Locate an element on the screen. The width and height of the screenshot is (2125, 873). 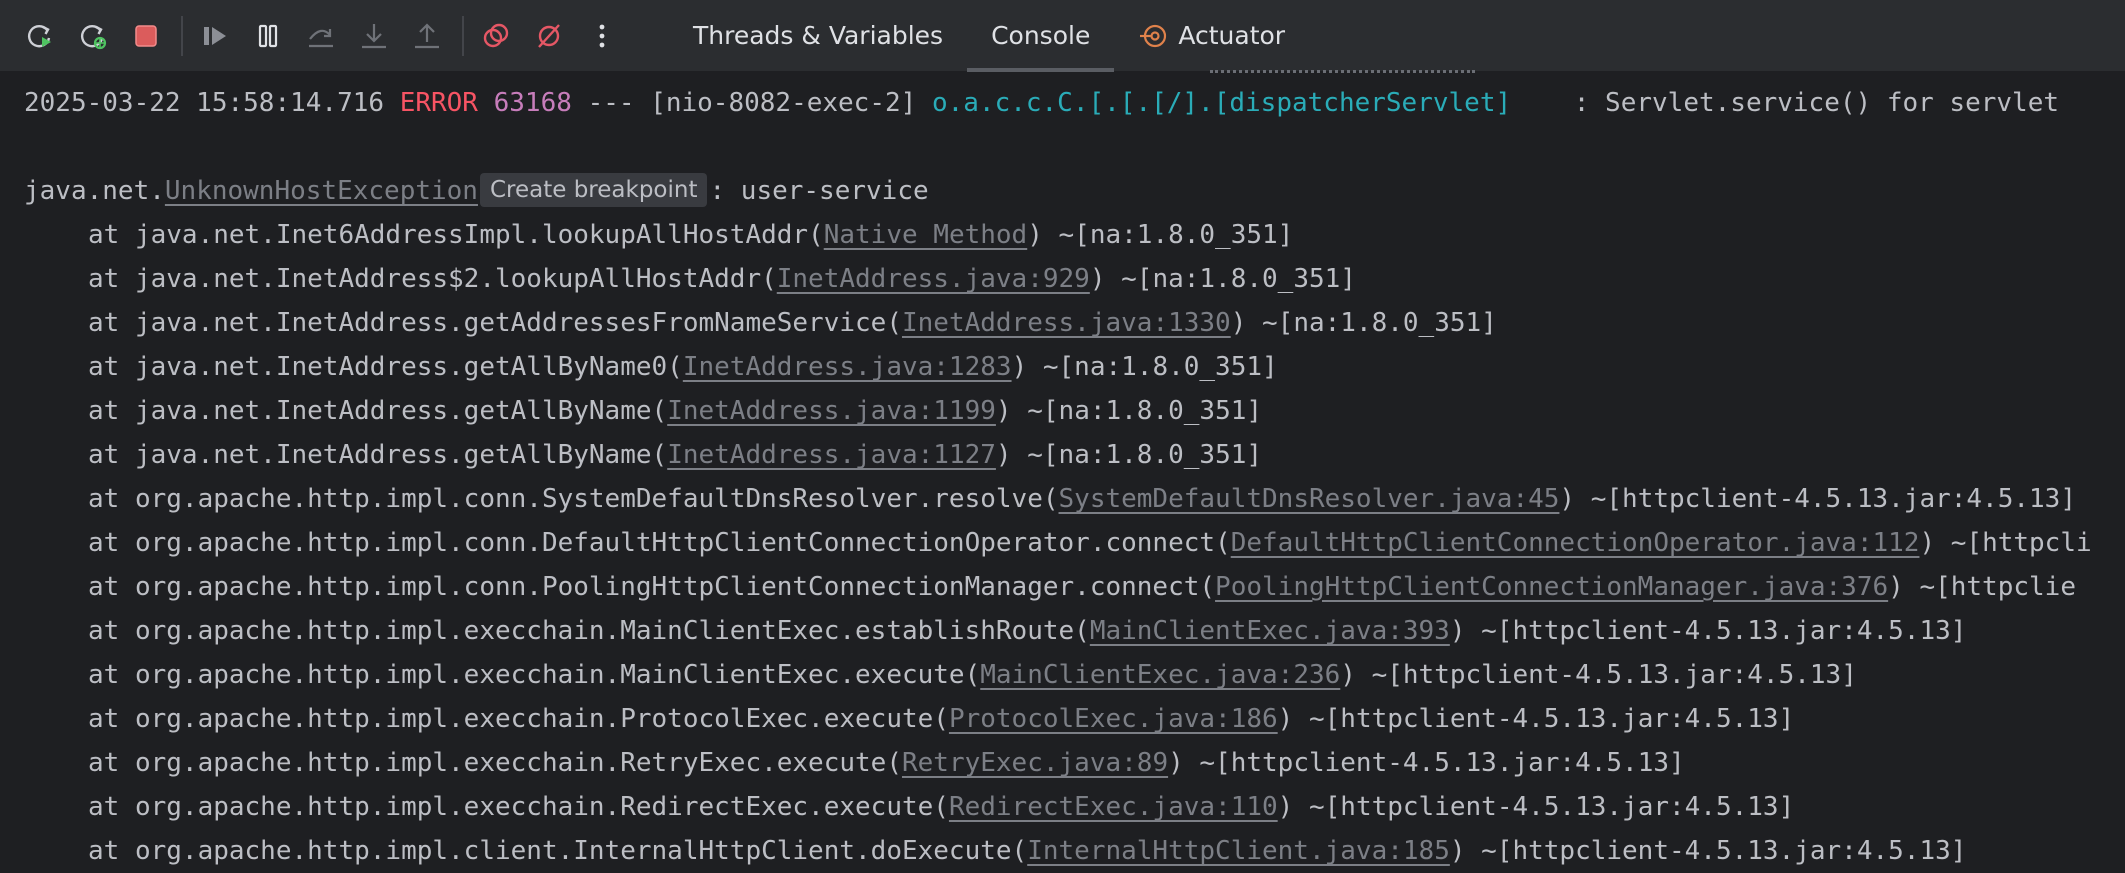
stop-button is located at coordinates (146, 36).